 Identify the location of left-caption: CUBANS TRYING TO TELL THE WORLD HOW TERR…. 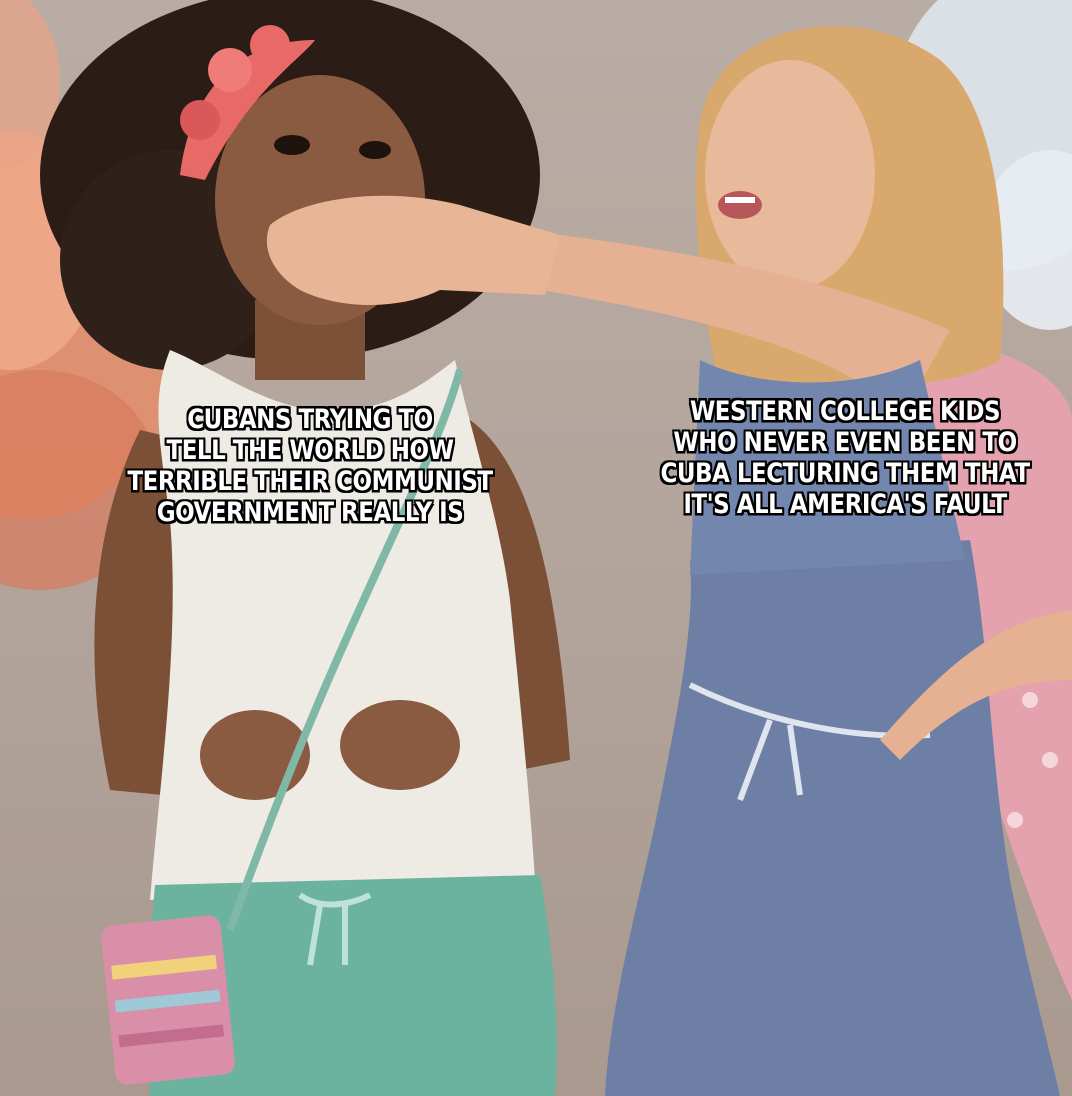
(310, 467).